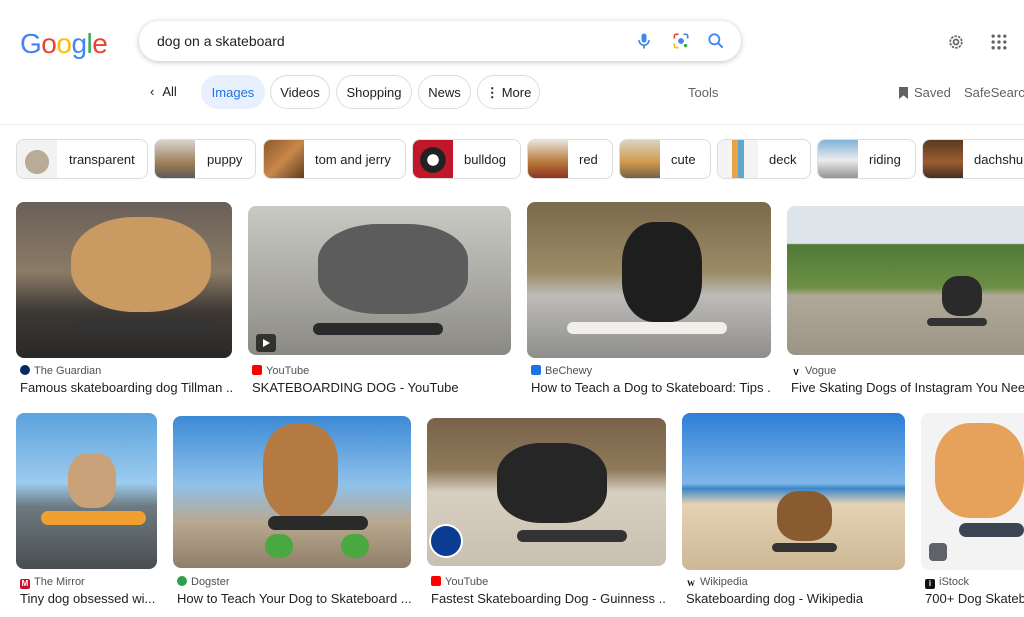 The width and height of the screenshot is (1024, 617). I want to click on wheel-shape, so click(355, 546).